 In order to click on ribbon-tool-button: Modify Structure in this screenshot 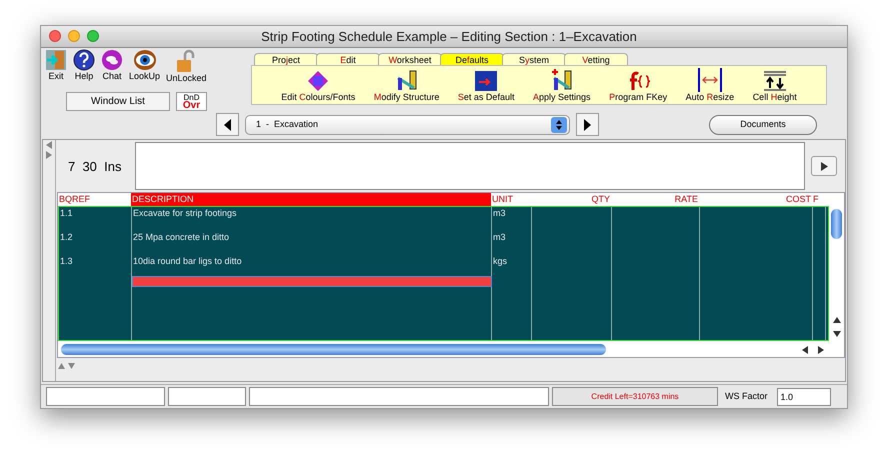, I will do `click(407, 86)`.